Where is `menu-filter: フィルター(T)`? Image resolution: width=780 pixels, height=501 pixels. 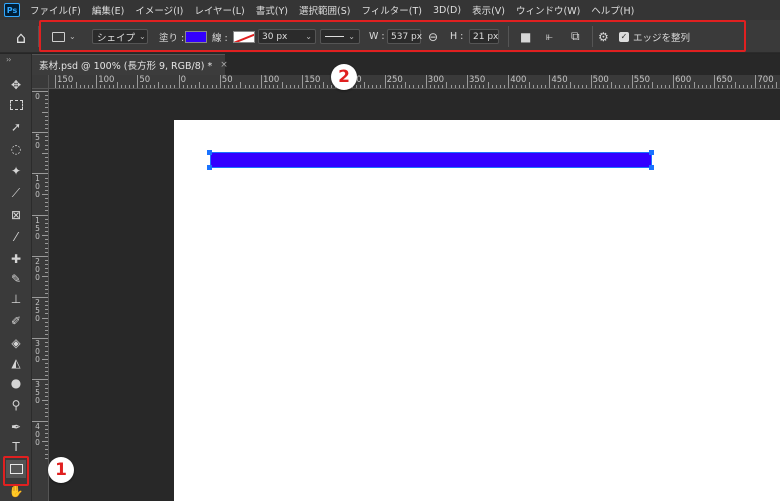 menu-filter: フィルター(T) is located at coordinates (391, 10).